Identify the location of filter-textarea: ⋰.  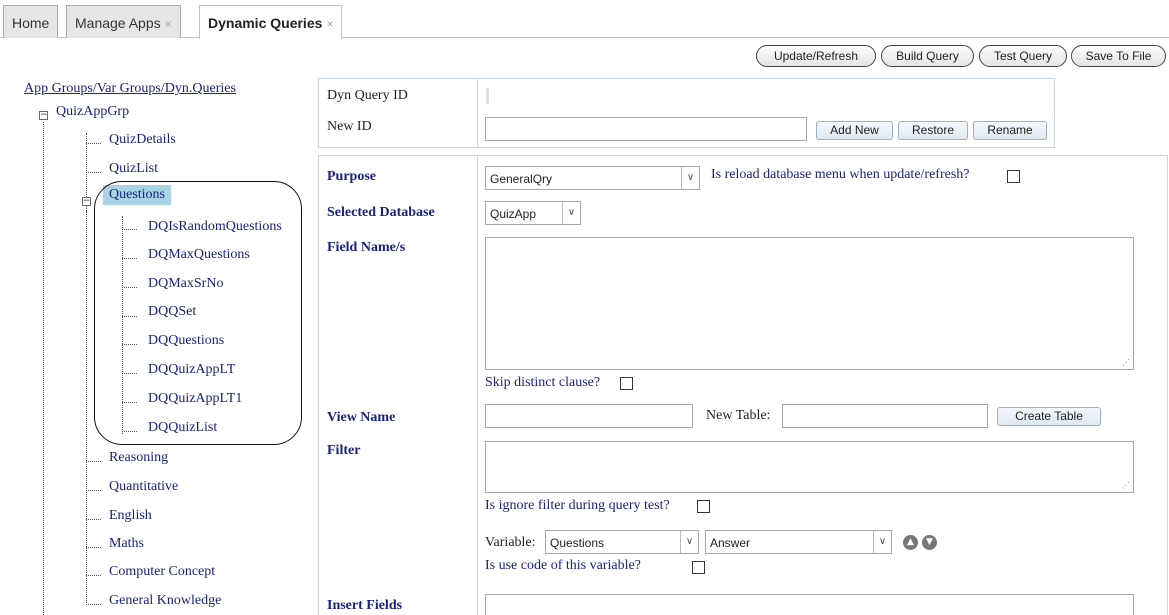
(809, 467).